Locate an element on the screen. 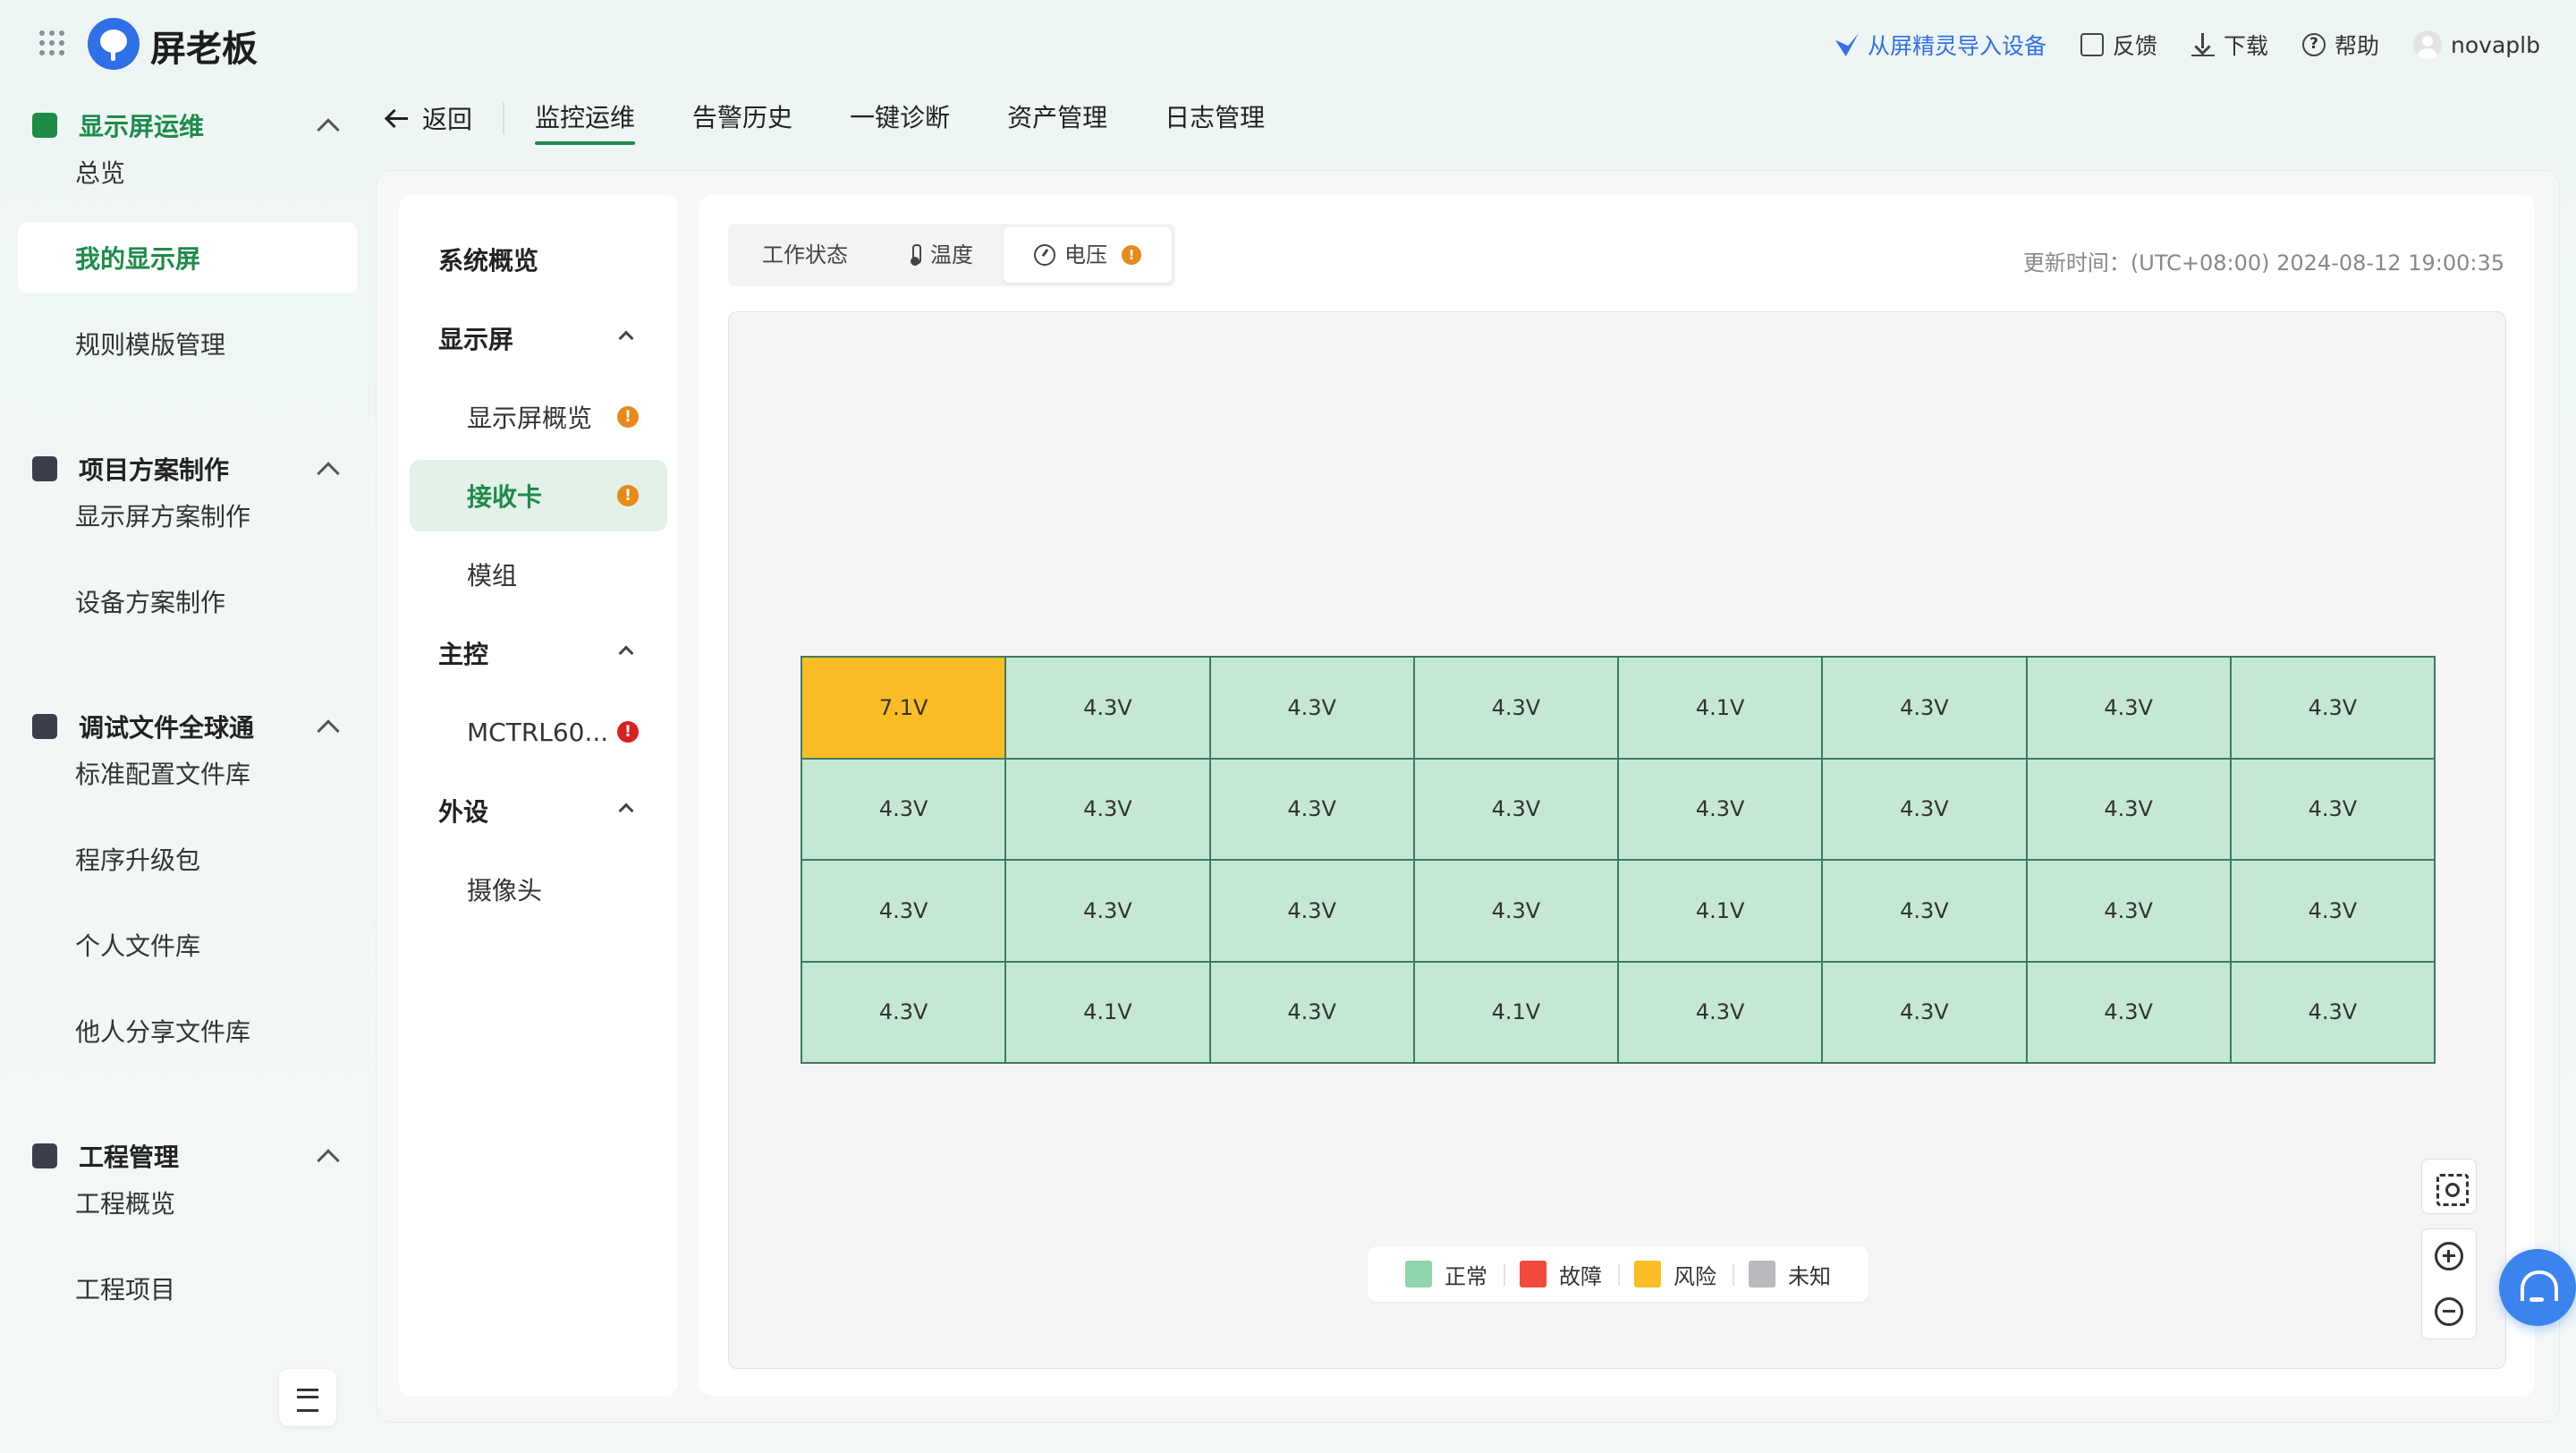 This screenshot has width=2576, height=1453. tab-label: 工作状态 is located at coordinates (805, 255).